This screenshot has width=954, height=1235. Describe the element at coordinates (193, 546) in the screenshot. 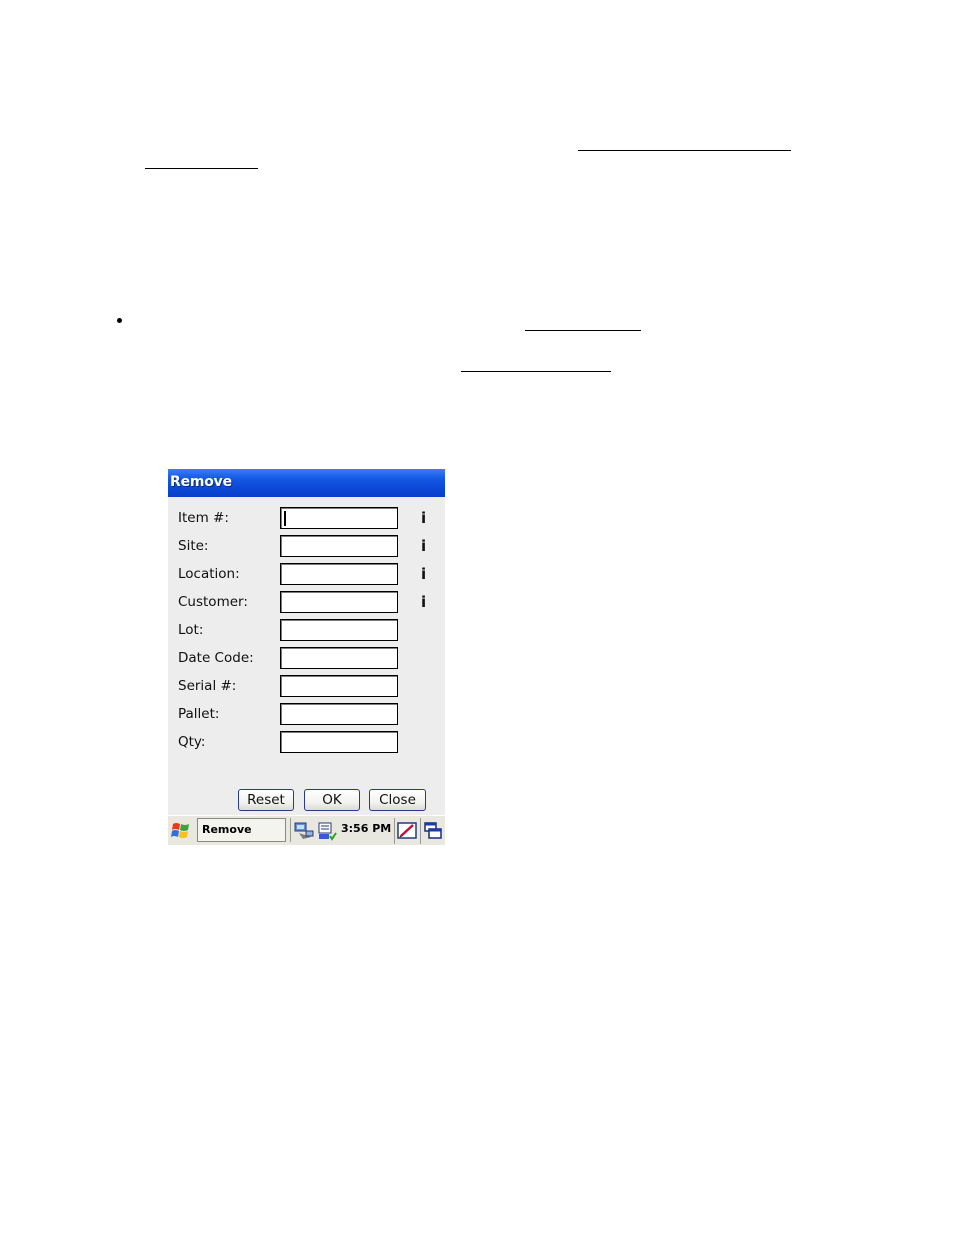

I see `site-label: Site:` at that location.